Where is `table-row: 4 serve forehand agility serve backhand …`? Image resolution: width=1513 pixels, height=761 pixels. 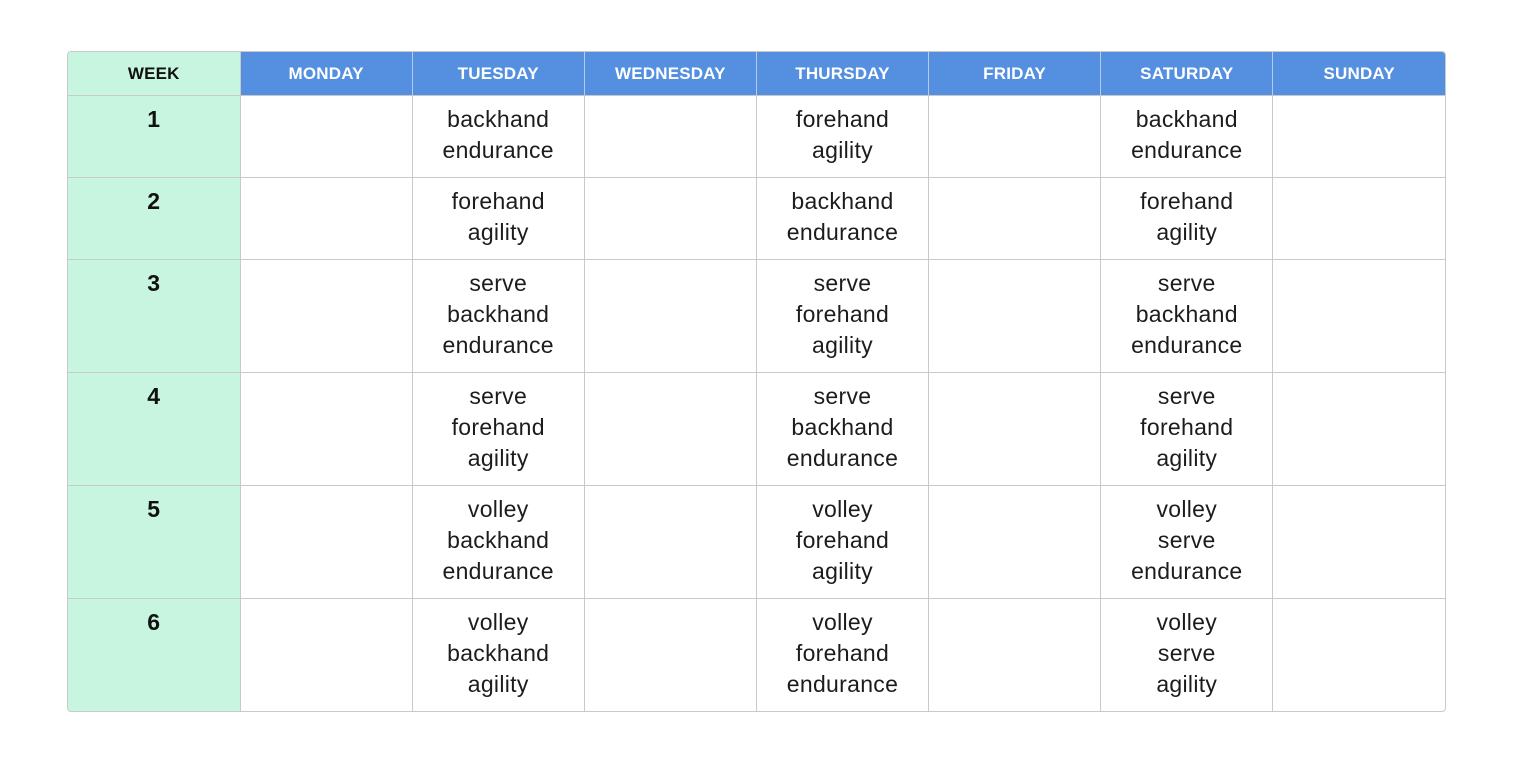
table-row: 4 serve forehand agility serve backhand … is located at coordinates (756, 429).